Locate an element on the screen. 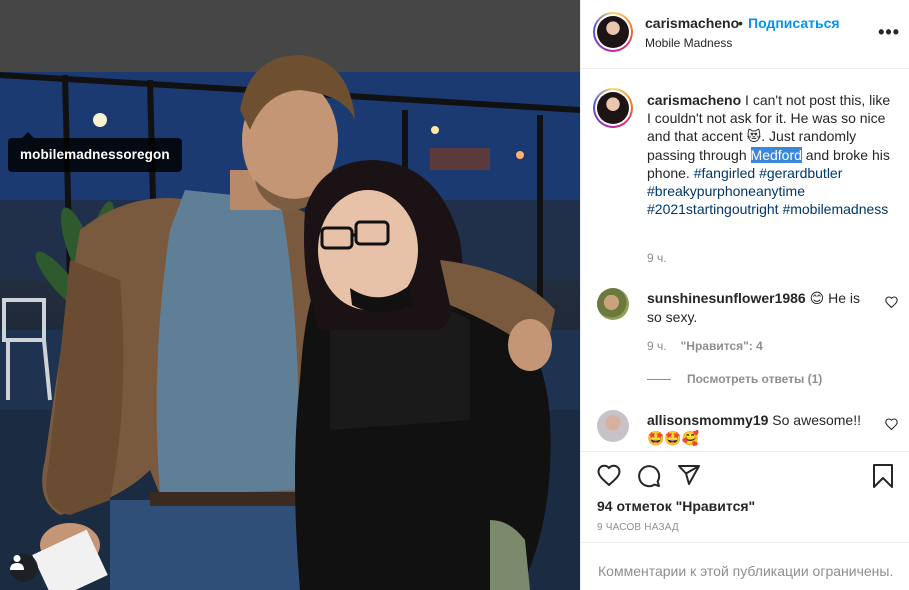  comment-meta: 9 ч. "Нравится": 4 is located at coordinates (705, 346).